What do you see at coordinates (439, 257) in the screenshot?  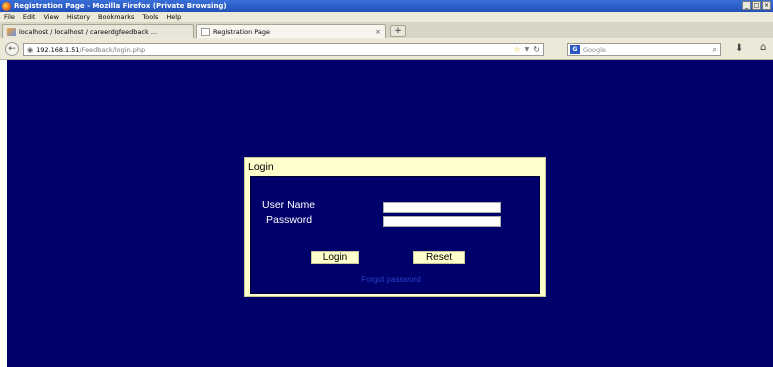 I see `reset-button: Reset` at bounding box center [439, 257].